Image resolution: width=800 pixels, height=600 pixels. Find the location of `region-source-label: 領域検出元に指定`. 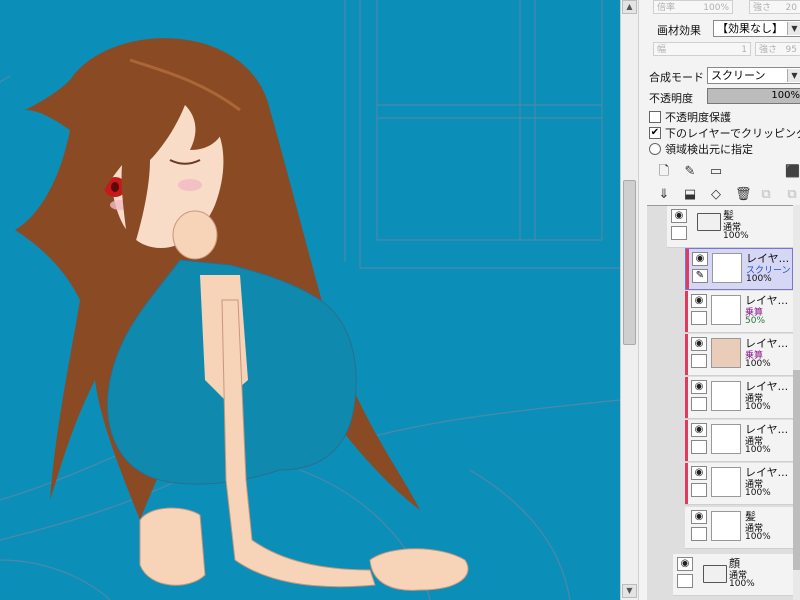

region-source-label: 領域検出元に指定 is located at coordinates (709, 149).